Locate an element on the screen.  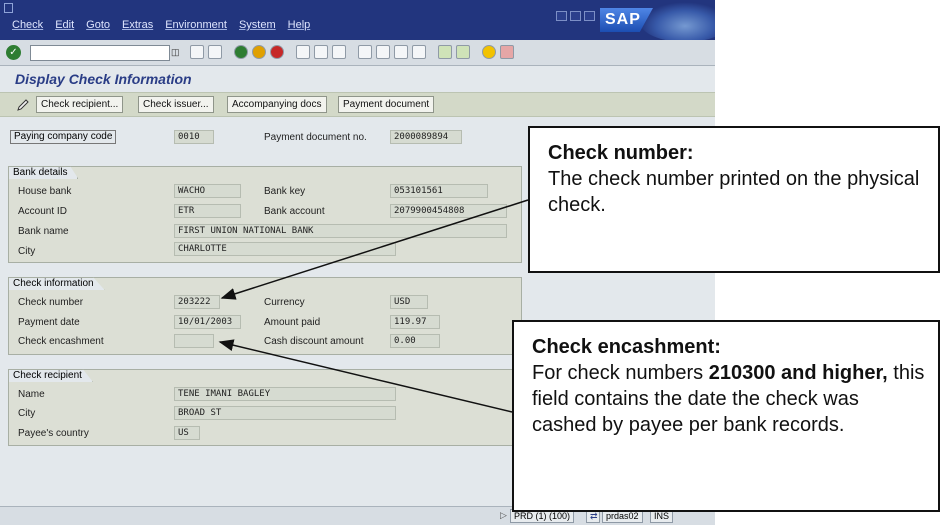
paying-company-code-label: Paying company code is located at coordinates (63, 137).